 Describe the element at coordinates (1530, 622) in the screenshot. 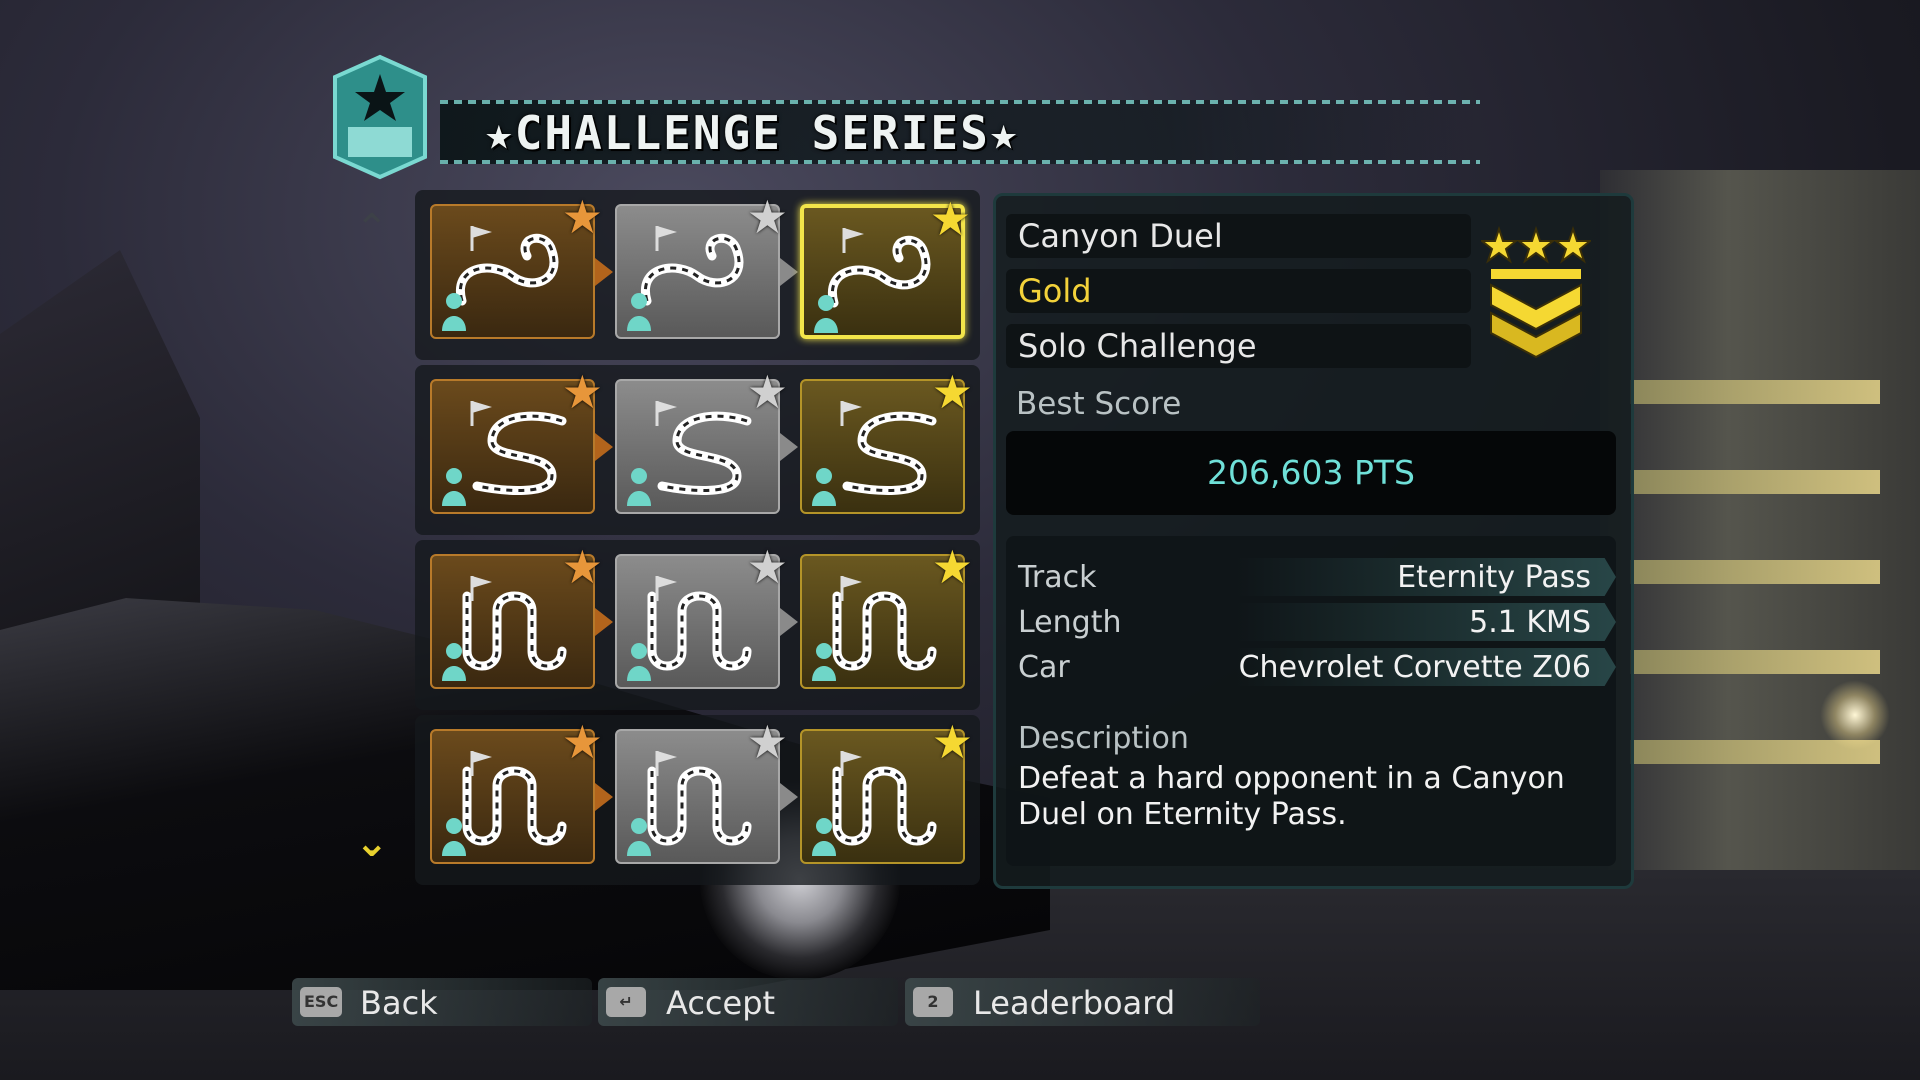

I see `info-value: 5.1 KMS` at that location.